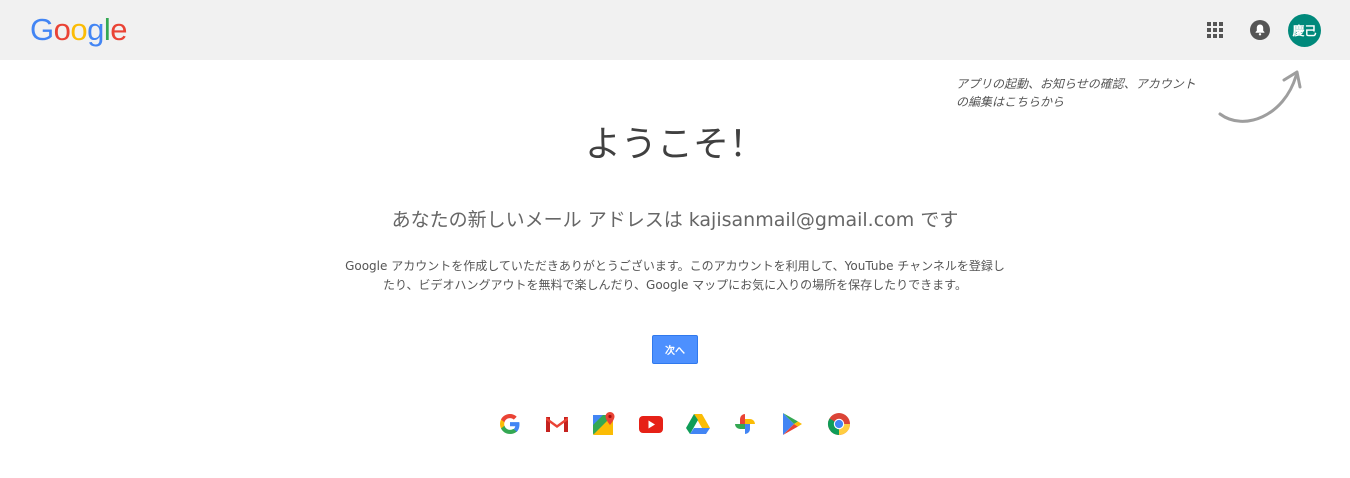  Describe the element at coordinates (674, 144) in the screenshot. I see `page-title: ようこそ！` at that location.